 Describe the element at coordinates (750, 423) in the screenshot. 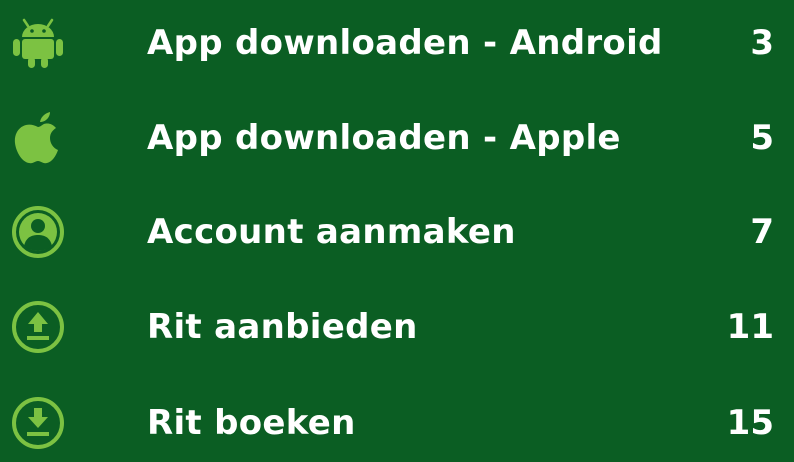

I see `toc-item-page-number: 15` at that location.